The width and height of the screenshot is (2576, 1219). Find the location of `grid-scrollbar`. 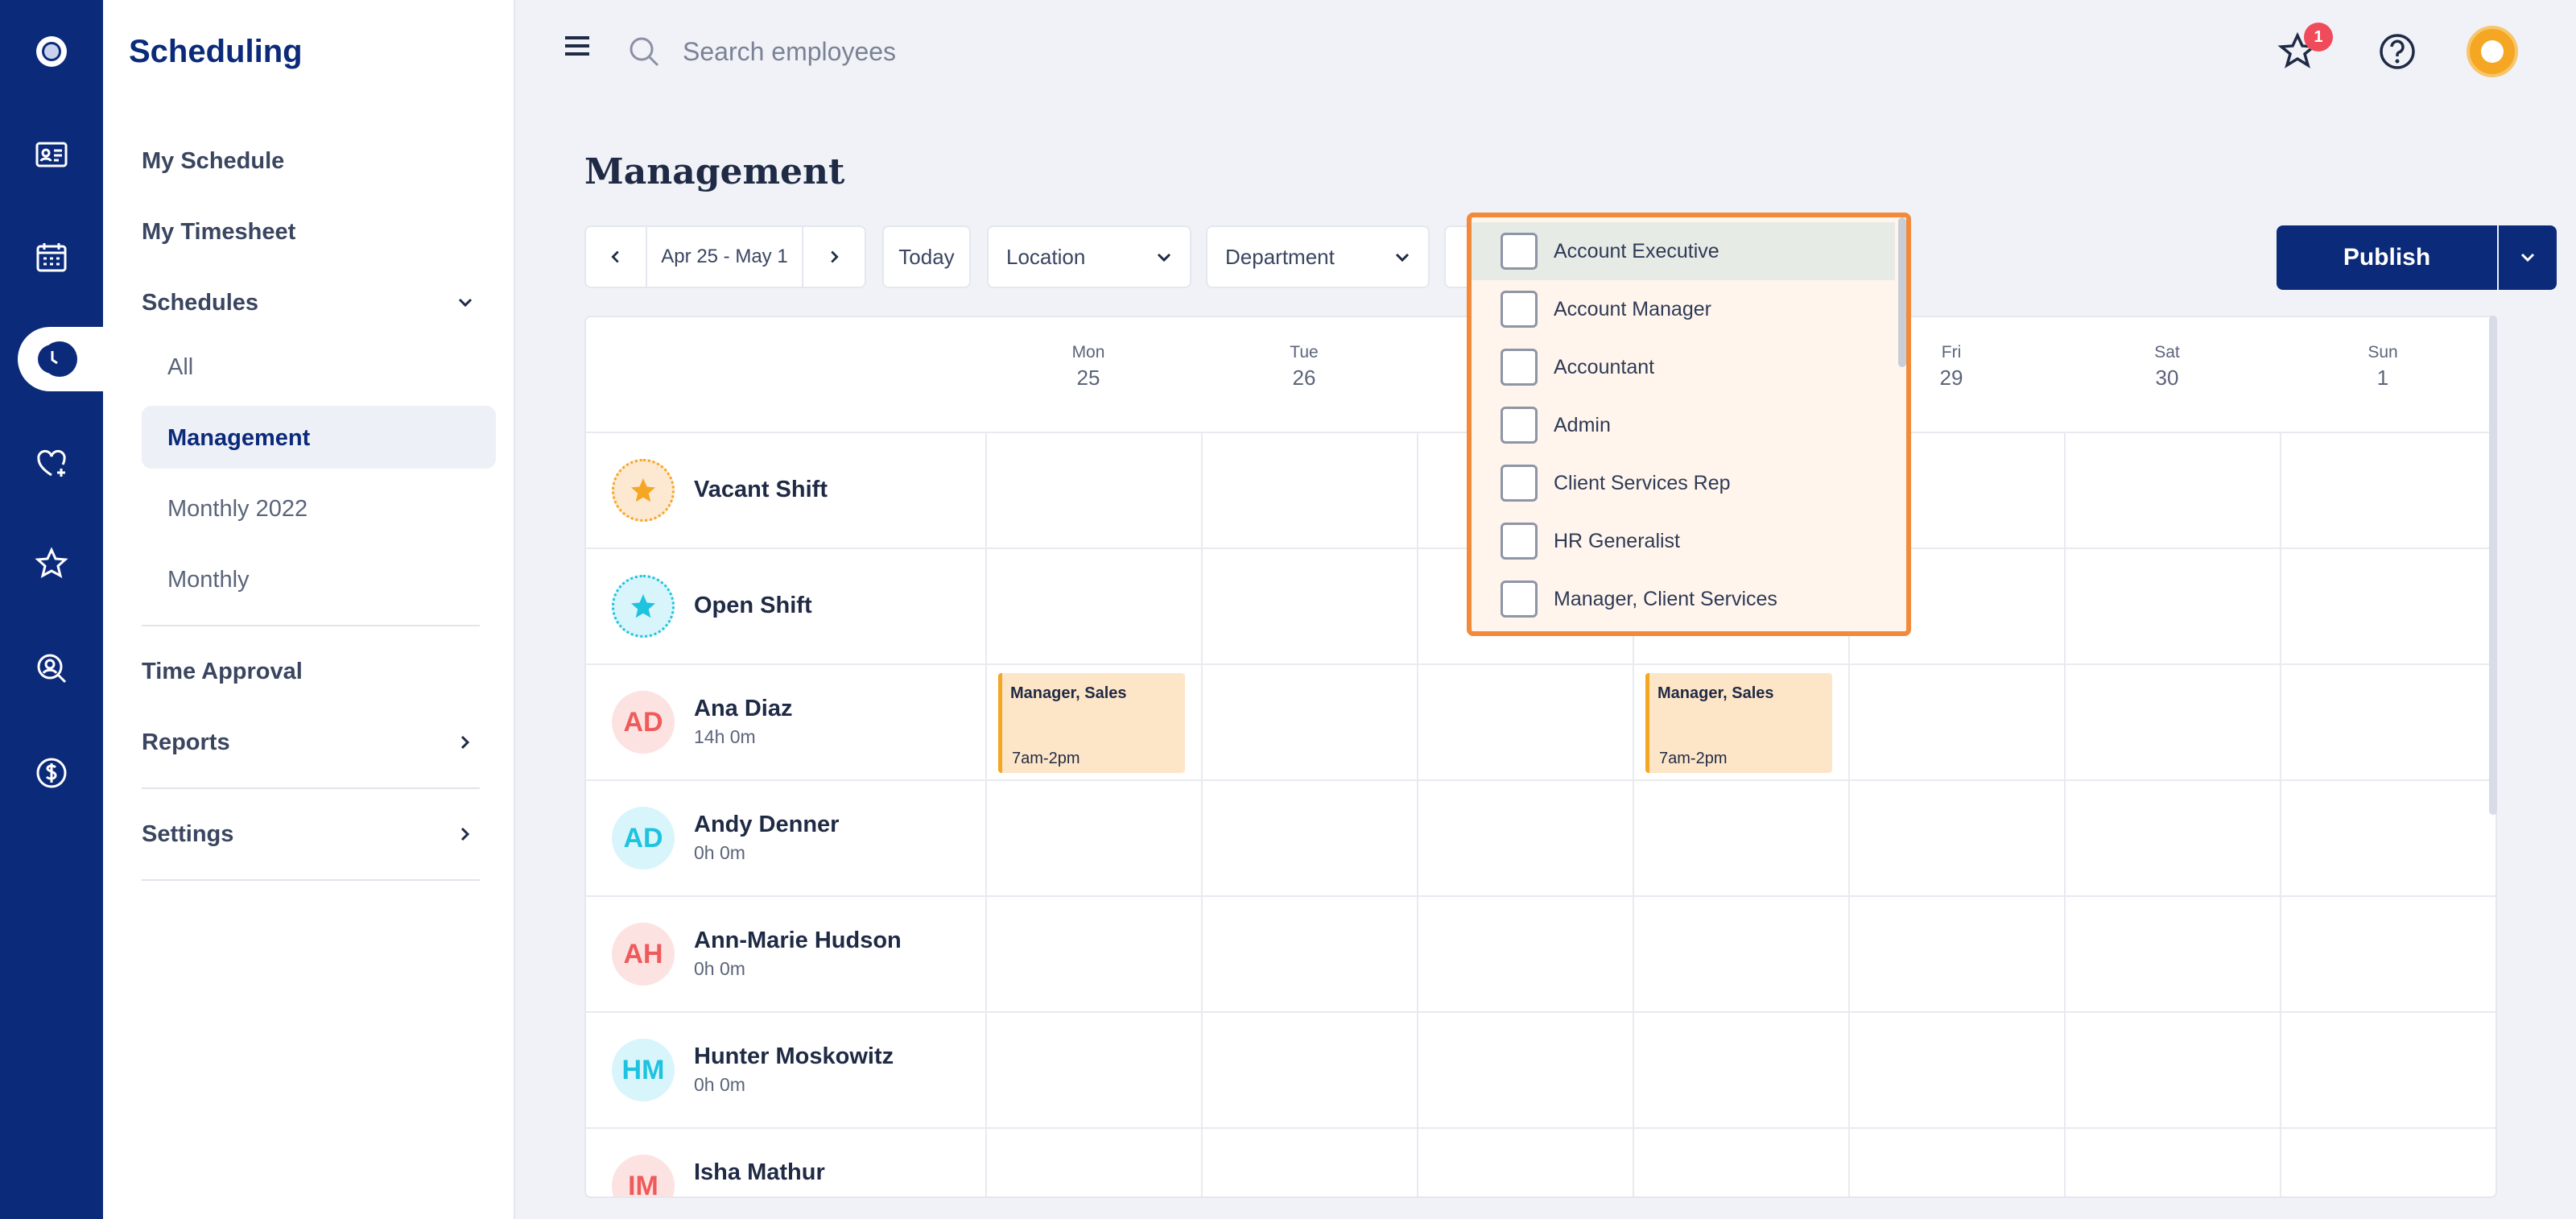

grid-scrollbar is located at coordinates (2493, 565).